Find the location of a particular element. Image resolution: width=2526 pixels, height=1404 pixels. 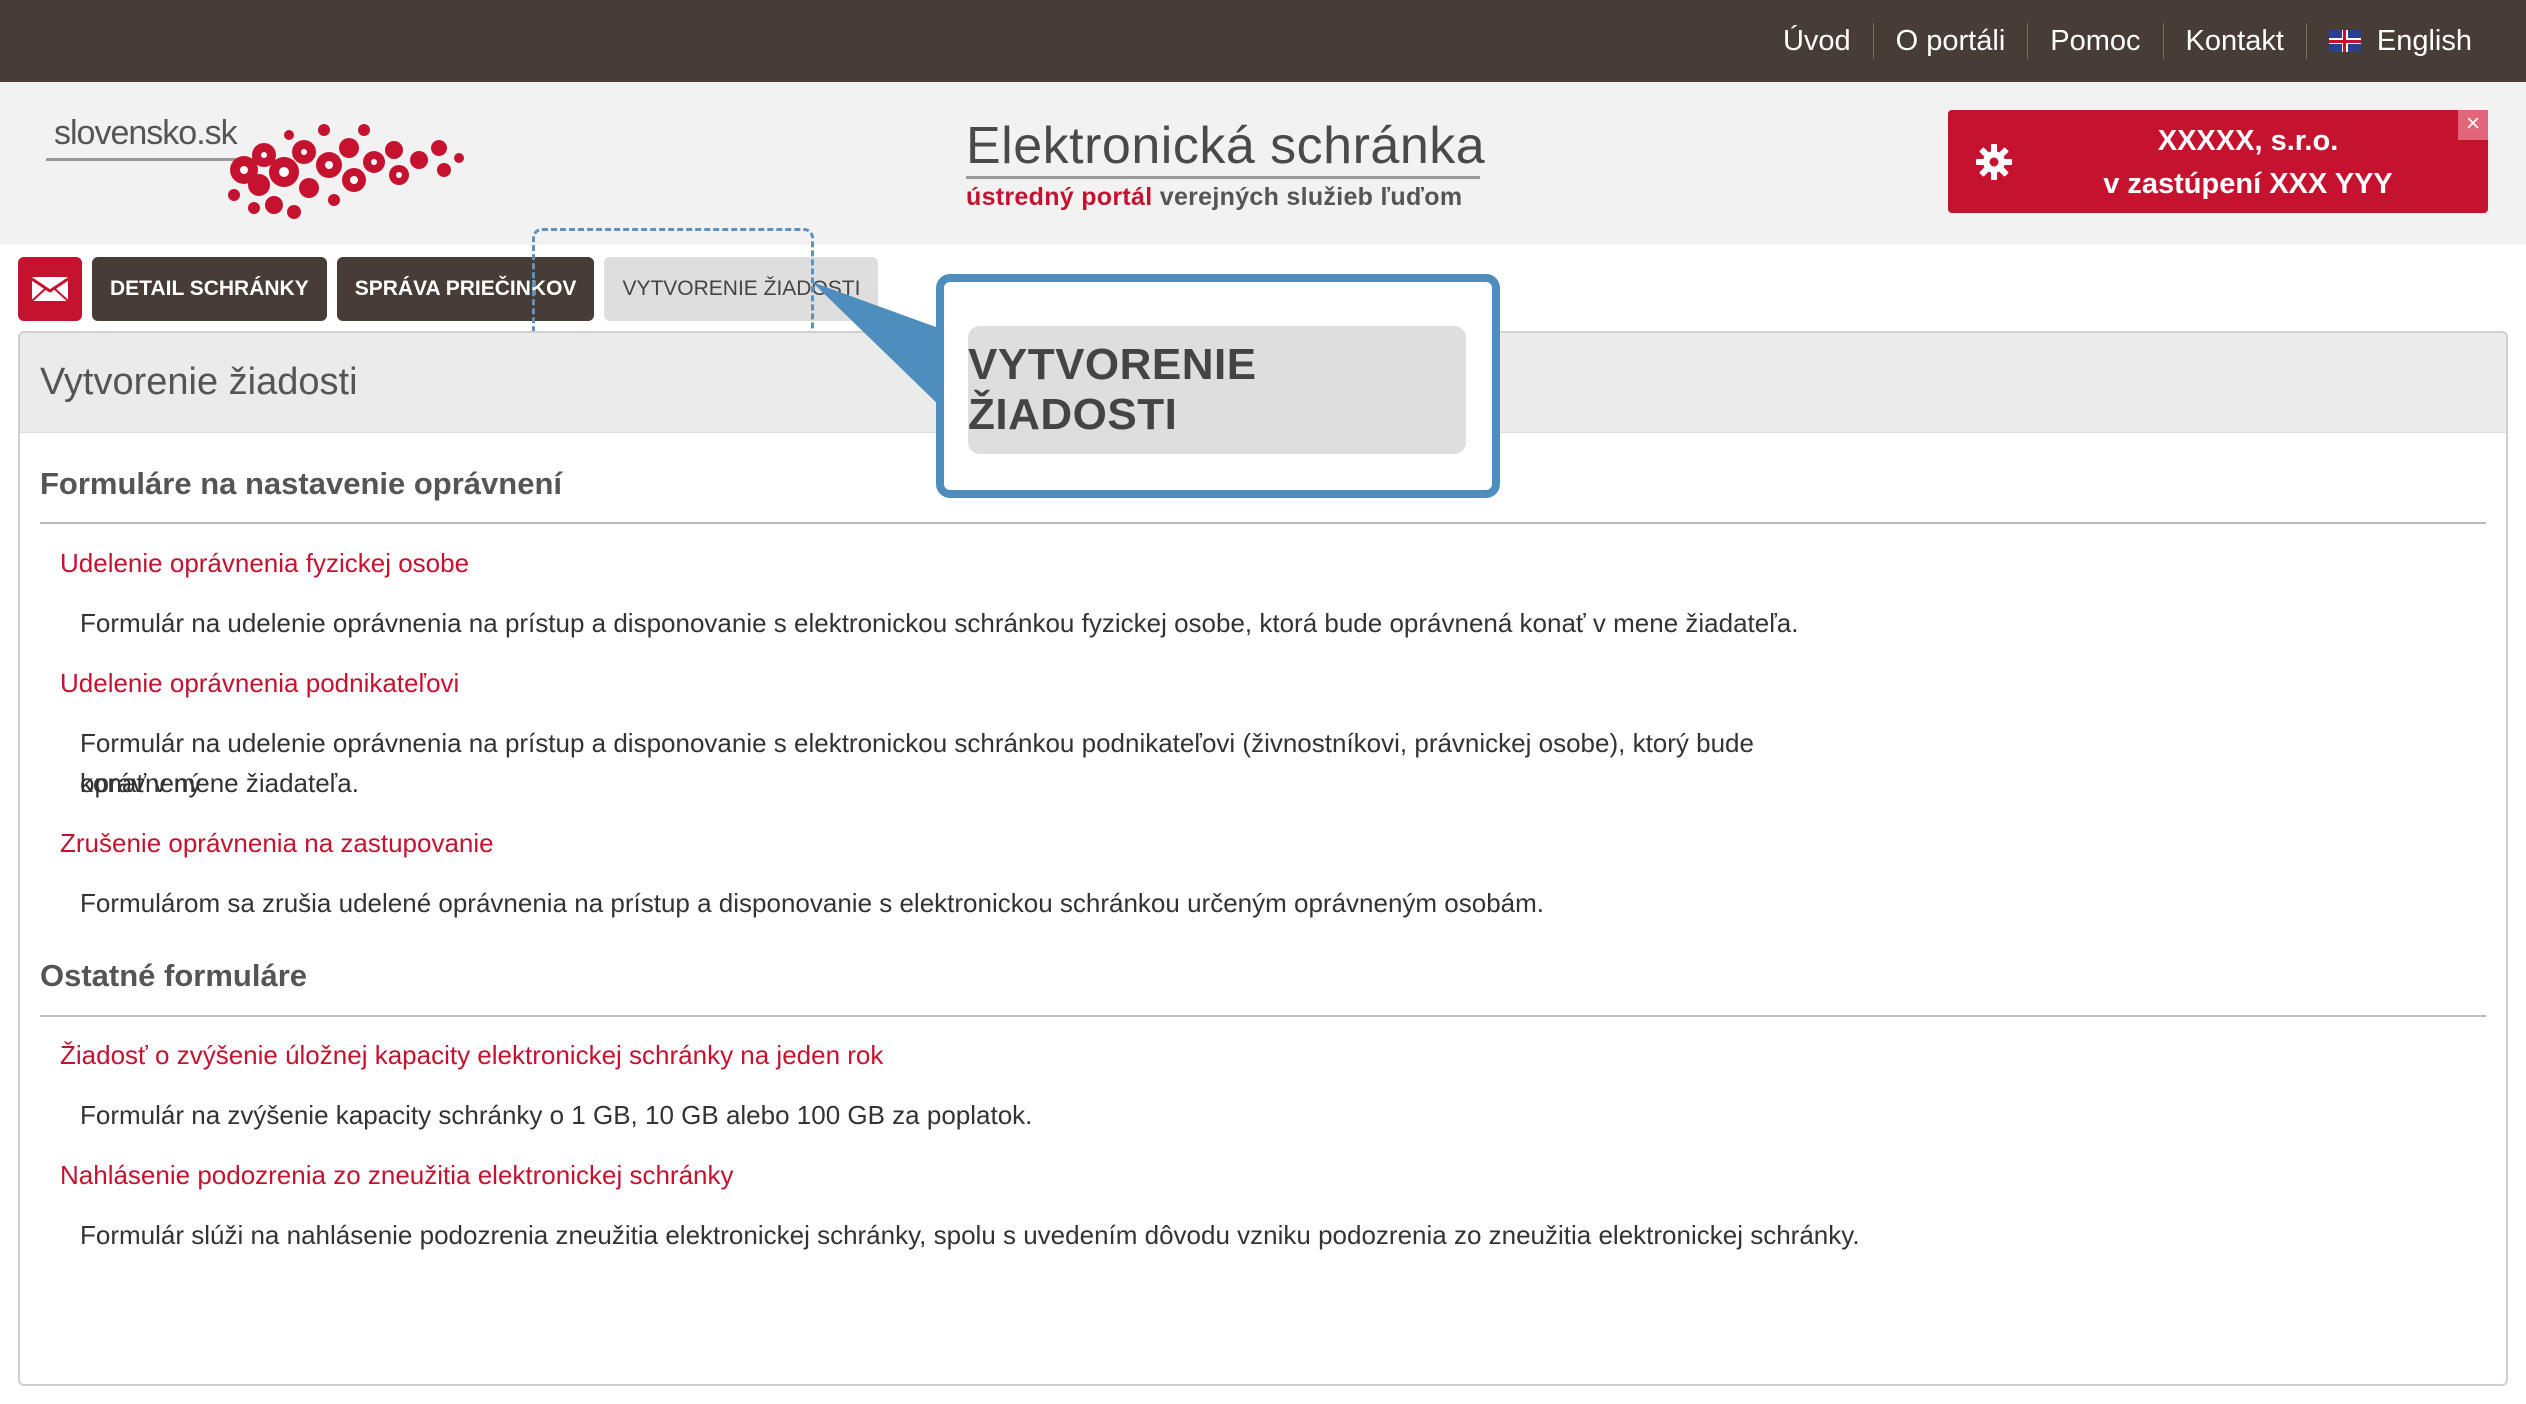

callout-create-request-button: VYTVORENIE ŽIADOSTI is located at coordinates (1217, 390).